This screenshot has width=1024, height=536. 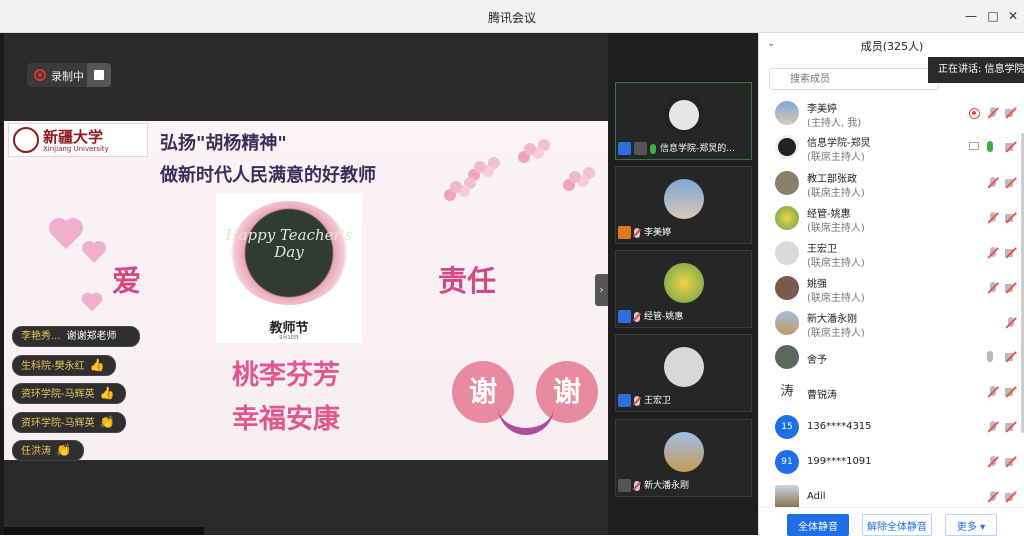 I want to click on member-row: 91 199****1091, so click(x=891, y=463).